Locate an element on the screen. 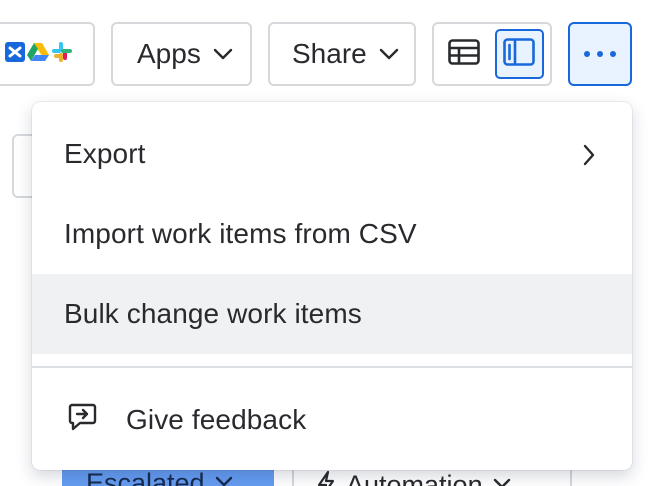 The height and width of the screenshot is (486, 648). menu-item-label: Export is located at coordinates (105, 153).